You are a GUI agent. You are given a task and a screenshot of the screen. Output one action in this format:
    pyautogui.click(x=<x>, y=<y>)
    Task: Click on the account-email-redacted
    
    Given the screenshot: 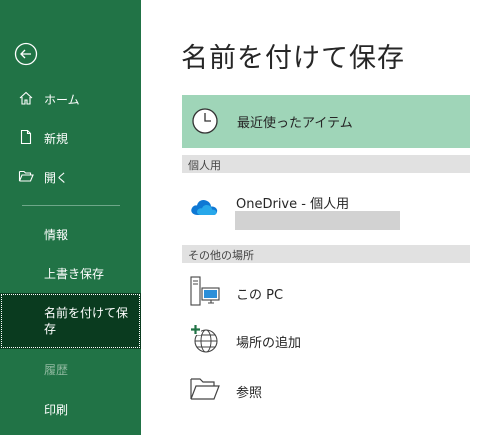 What is the action you would take?
    pyautogui.click(x=317, y=220)
    